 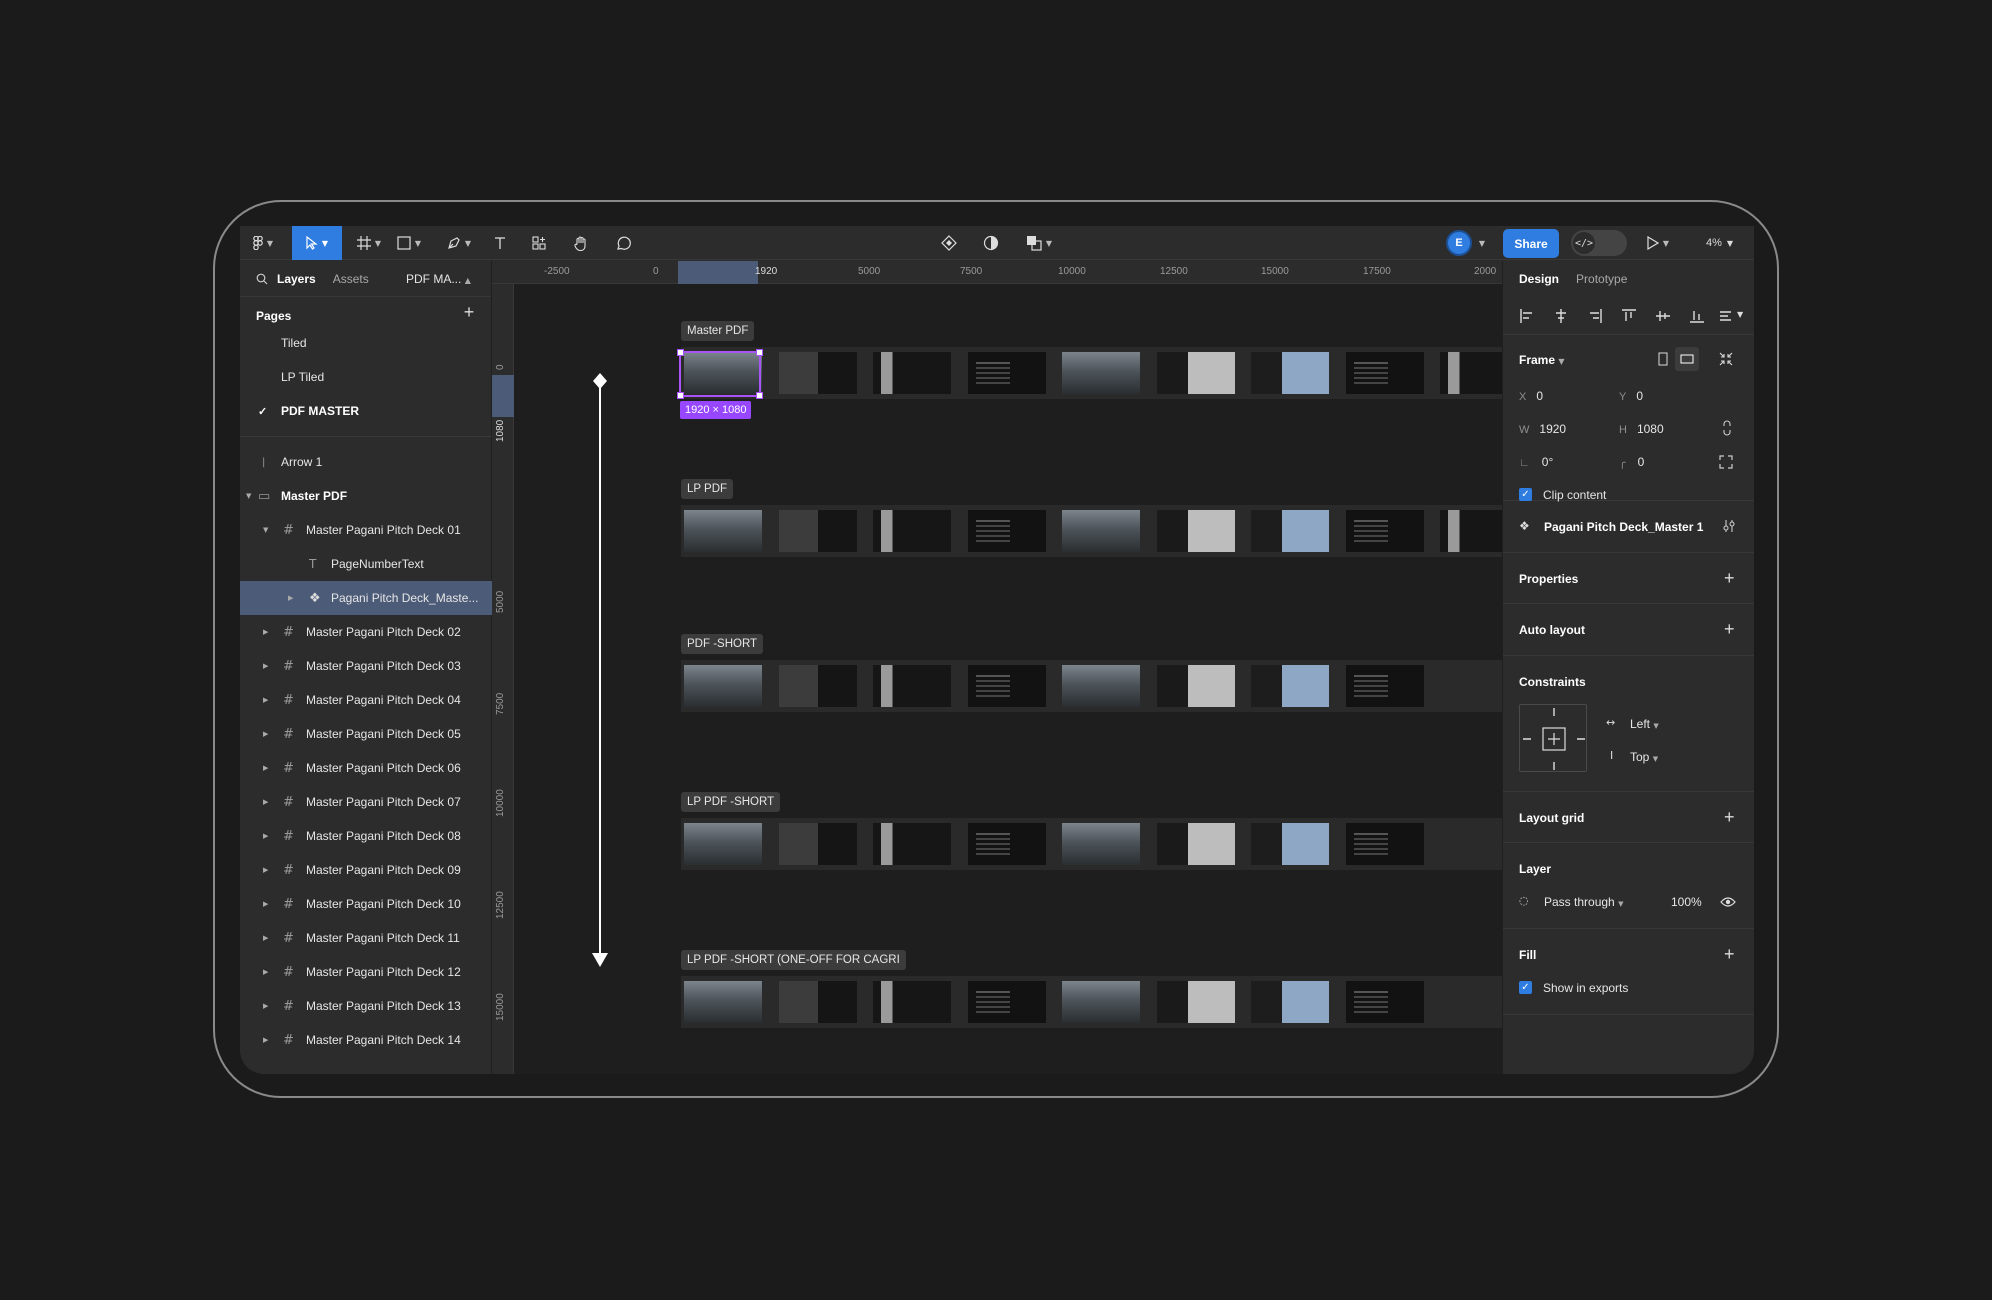 I want to click on layer-row: ▶ # Master Pagani Pitch Deck 08, so click(x=366, y=836).